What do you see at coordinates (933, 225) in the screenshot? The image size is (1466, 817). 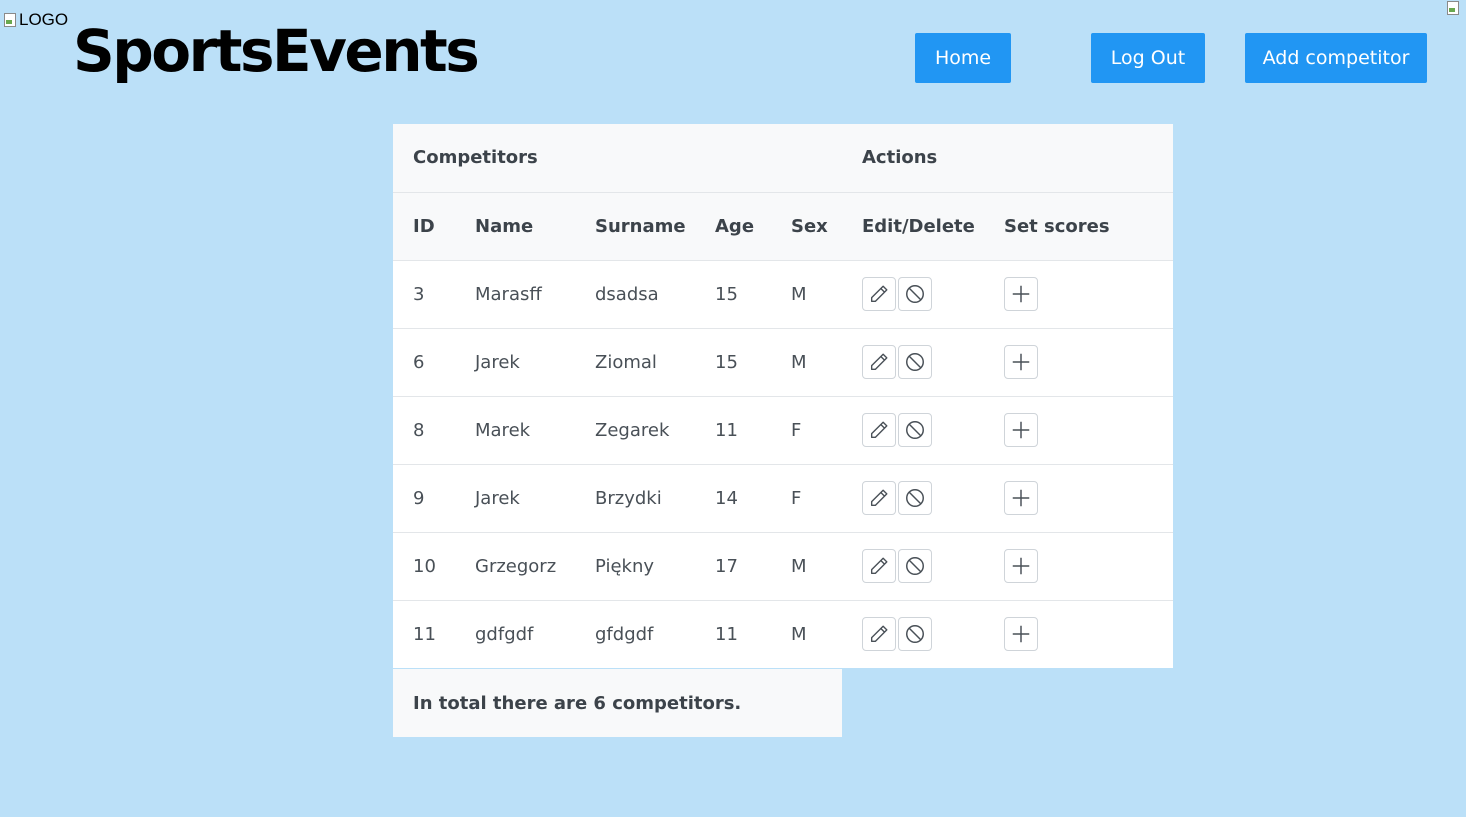 I see `col-edit-delete-header: Edit/Delete` at bounding box center [933, 225].